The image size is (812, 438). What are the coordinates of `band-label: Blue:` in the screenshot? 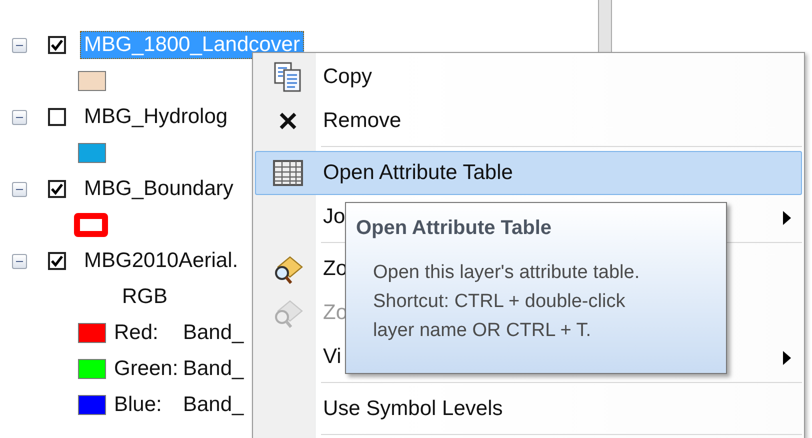 It's located at (138, 405).